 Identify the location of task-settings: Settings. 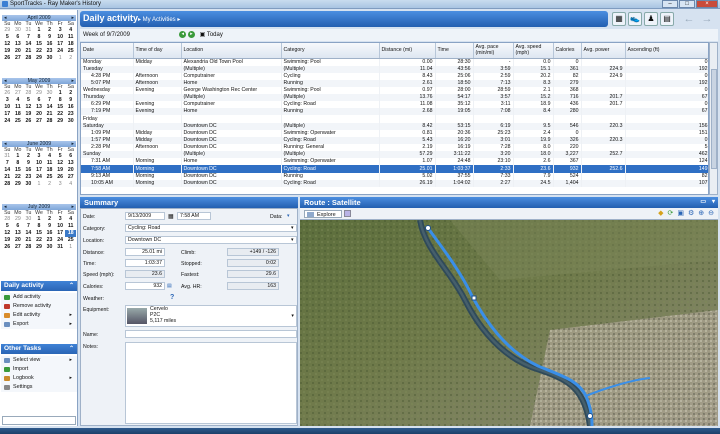
(39, 387).